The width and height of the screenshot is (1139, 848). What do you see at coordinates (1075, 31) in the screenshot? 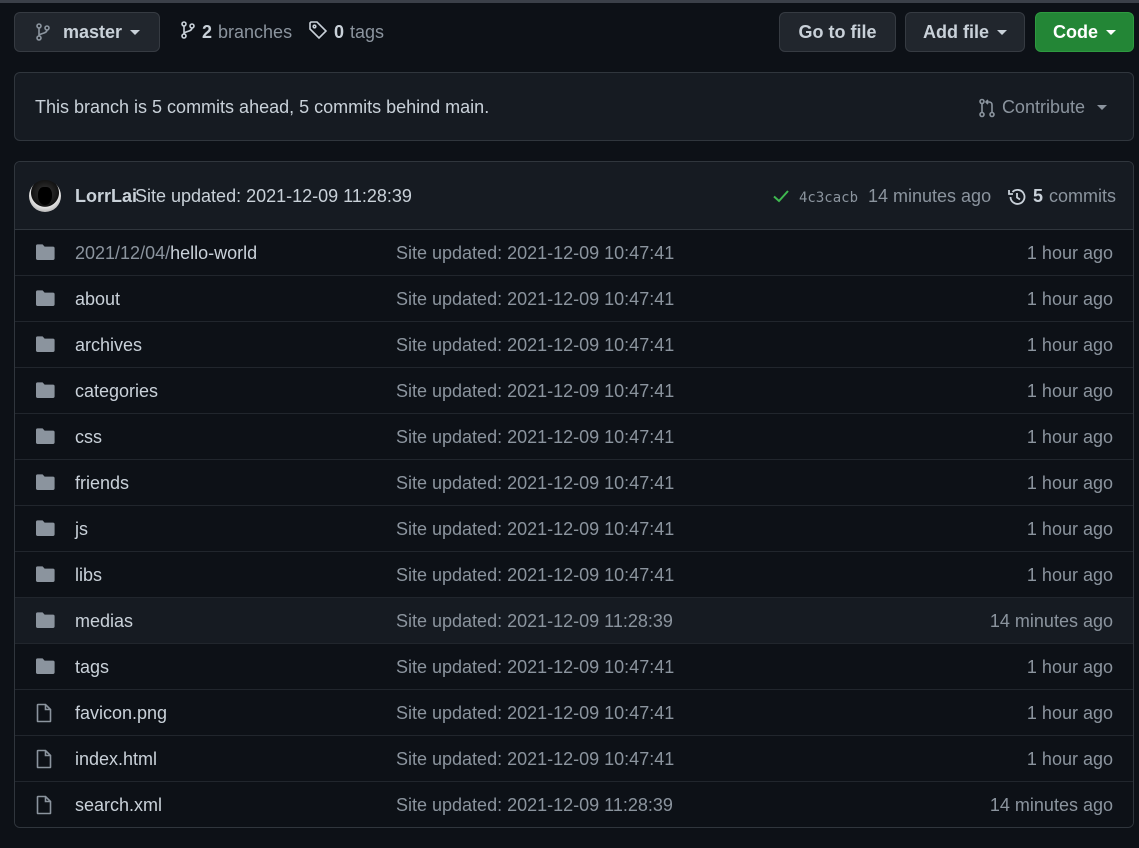
I see `code-label: Code` at bounding box center [1075, 31].